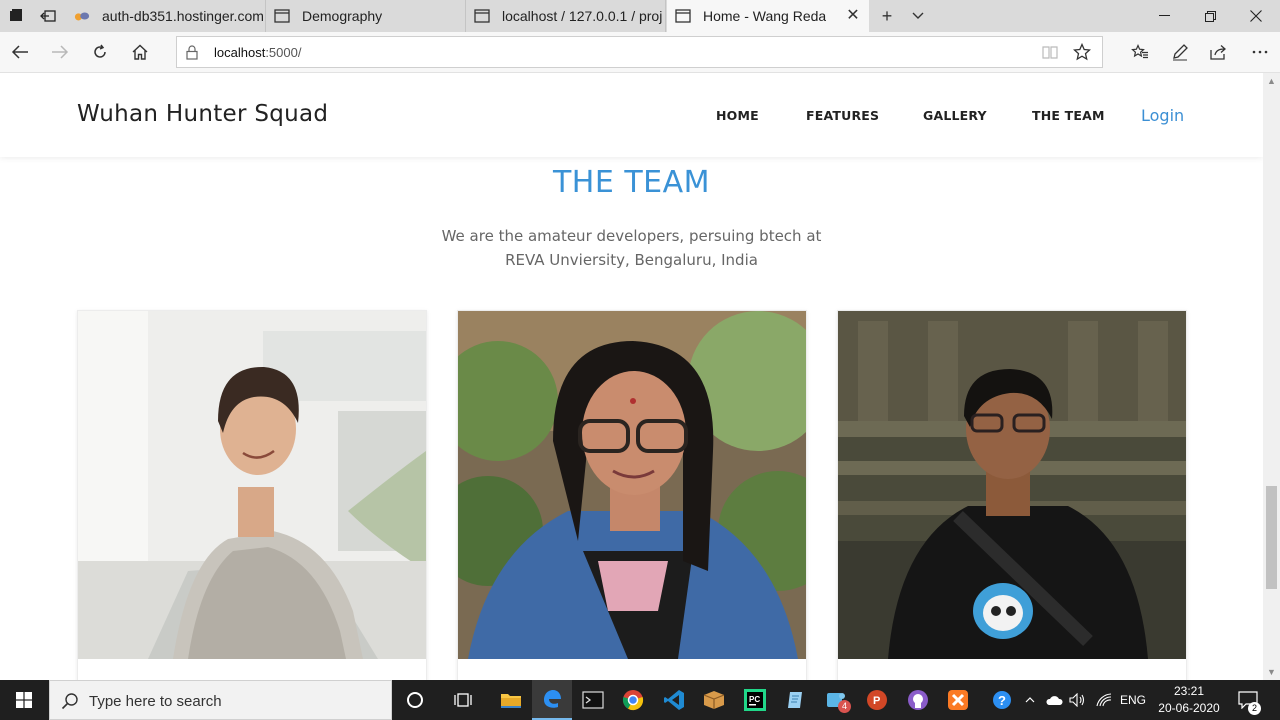 This screenshot has height=720, width=1280. I want to click on phpmyadmin-favicon-icon, so click(82, 16).